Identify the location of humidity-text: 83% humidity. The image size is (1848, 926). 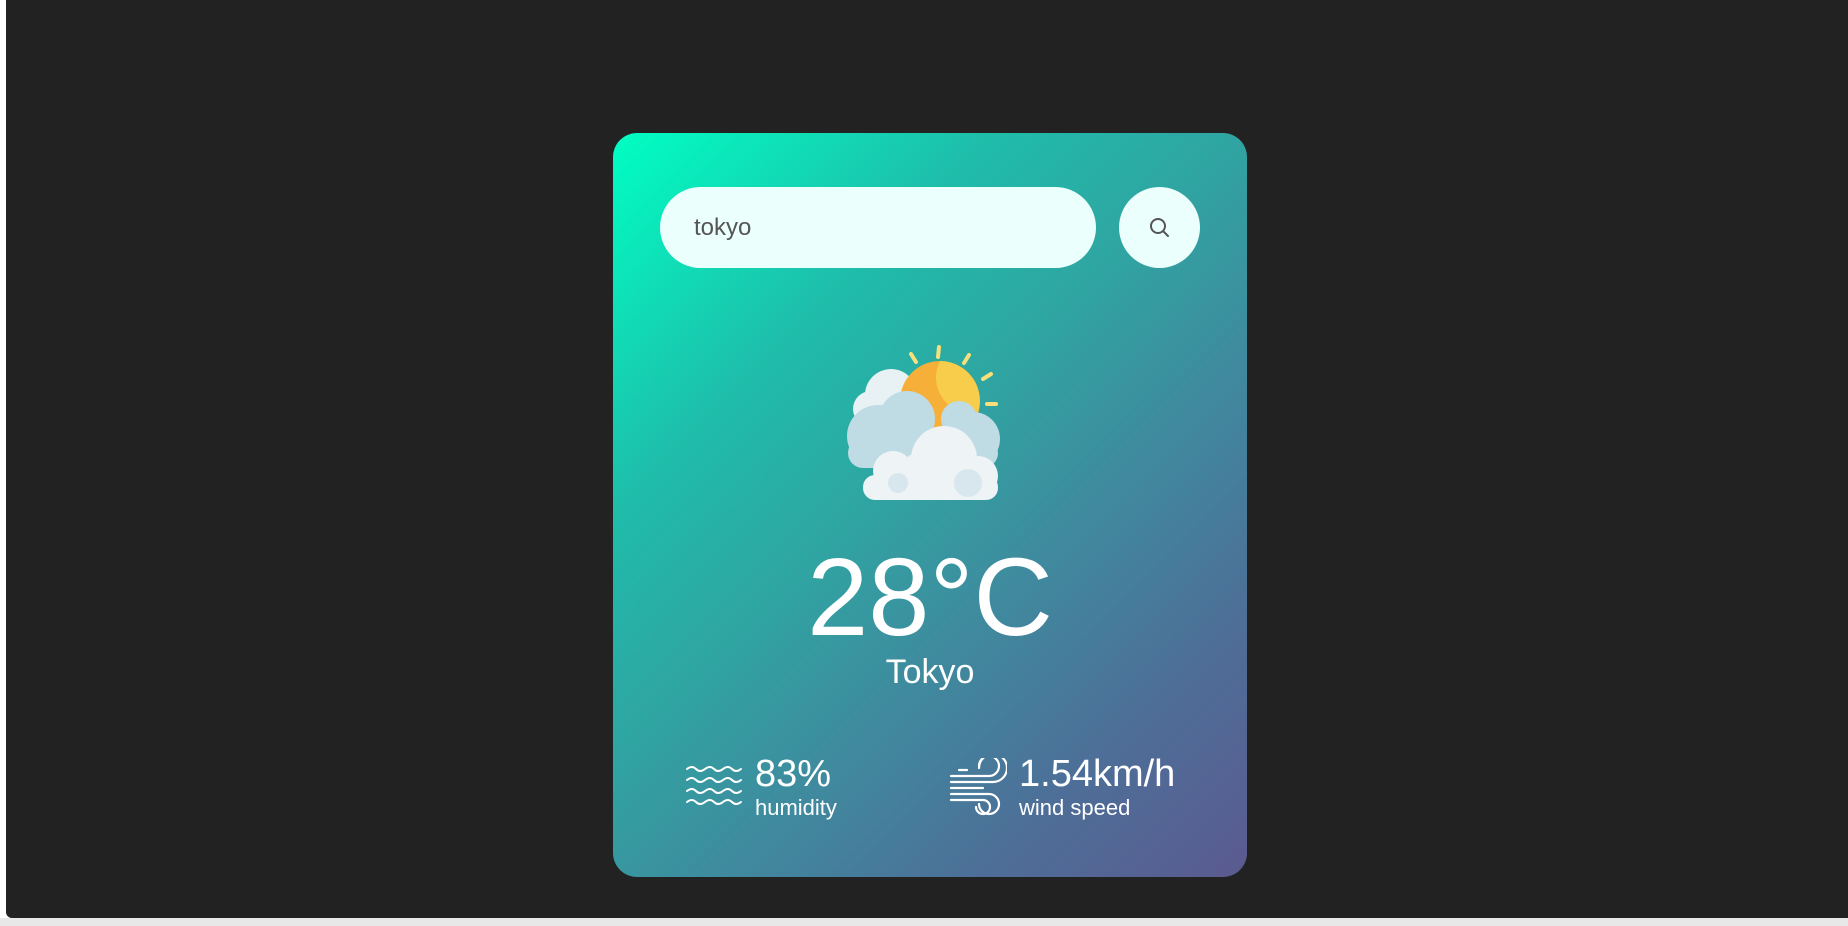
(796, 787).